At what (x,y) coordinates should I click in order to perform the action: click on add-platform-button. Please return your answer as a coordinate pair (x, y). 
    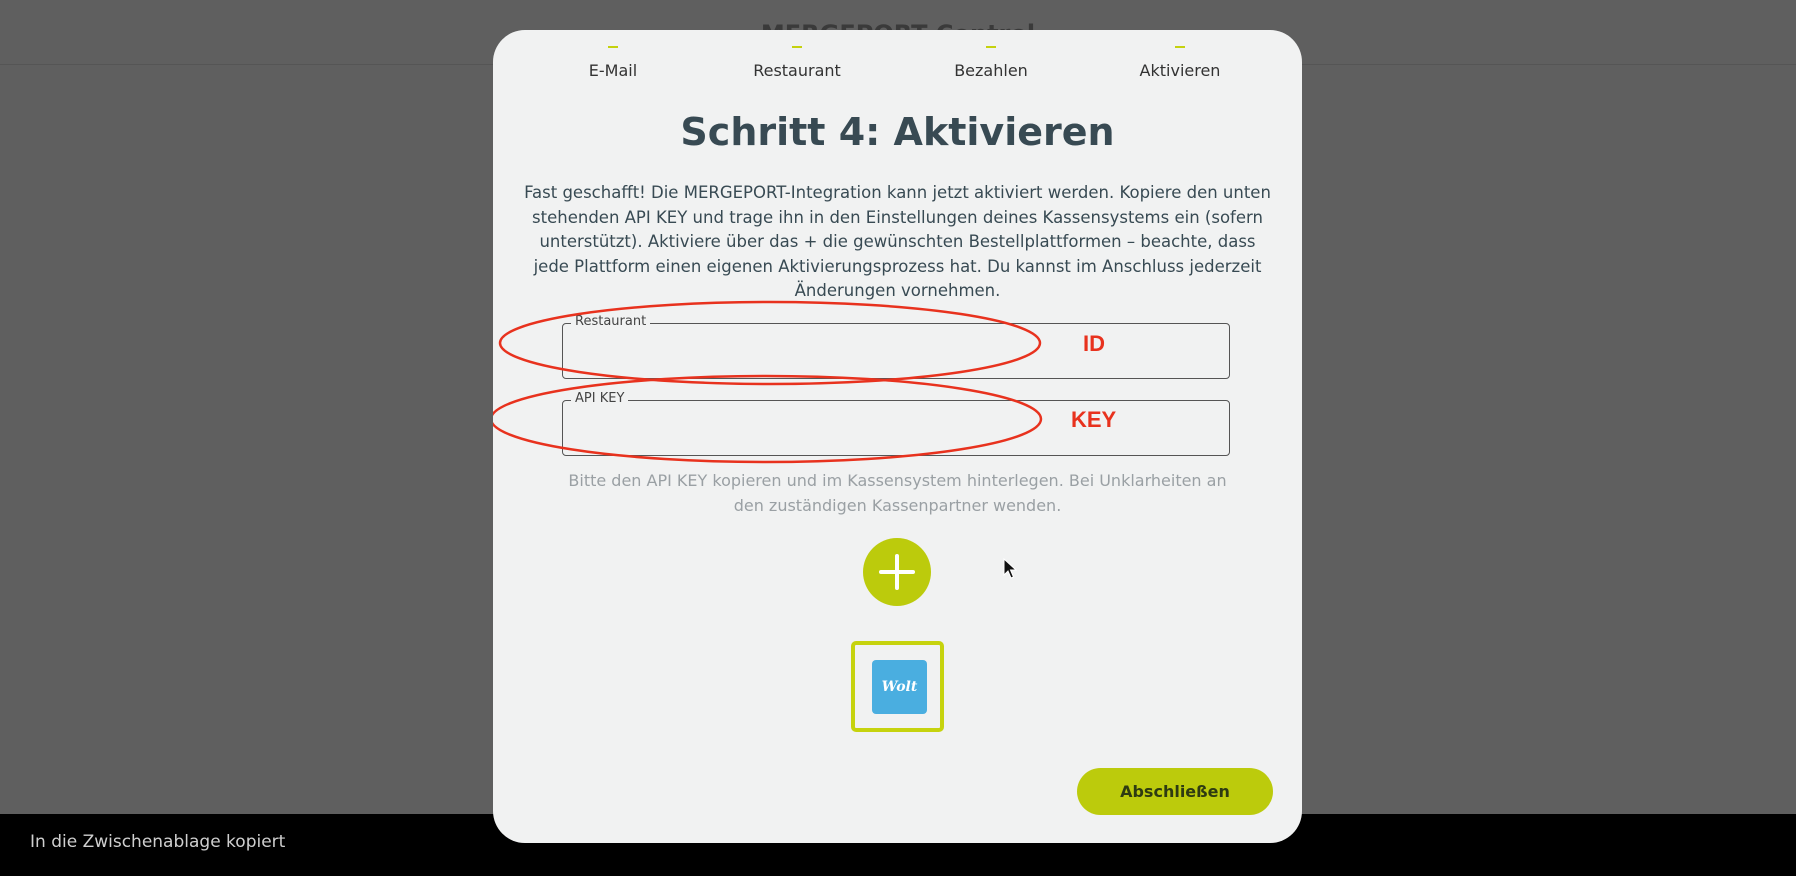
    Looking at the image, I should click on (897, 572).